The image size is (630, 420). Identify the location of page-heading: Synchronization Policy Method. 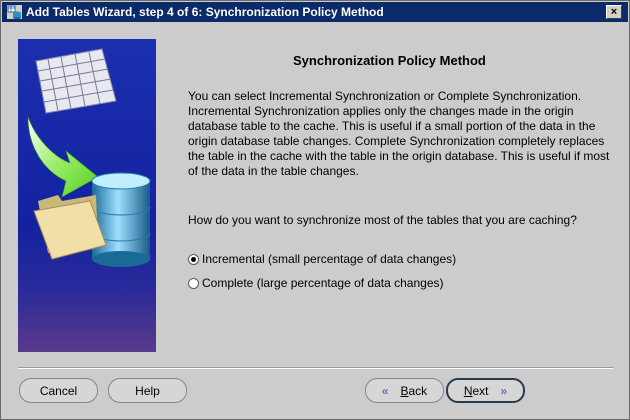
(389, 60).